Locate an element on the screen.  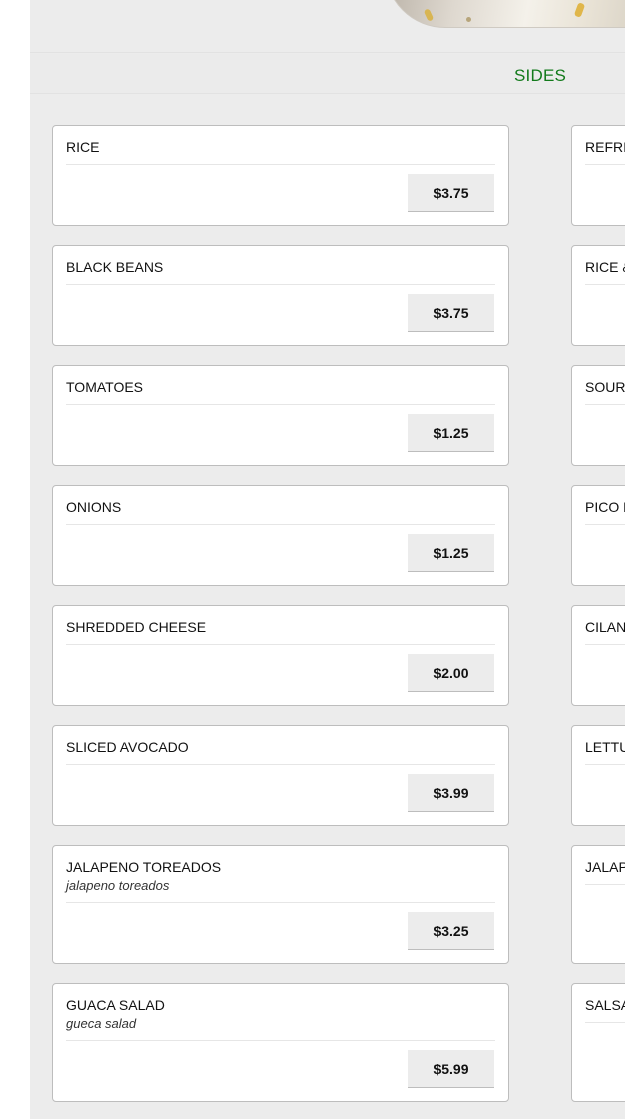
item-name: SLICED AVOCADO is located at coordinates (127, 747).